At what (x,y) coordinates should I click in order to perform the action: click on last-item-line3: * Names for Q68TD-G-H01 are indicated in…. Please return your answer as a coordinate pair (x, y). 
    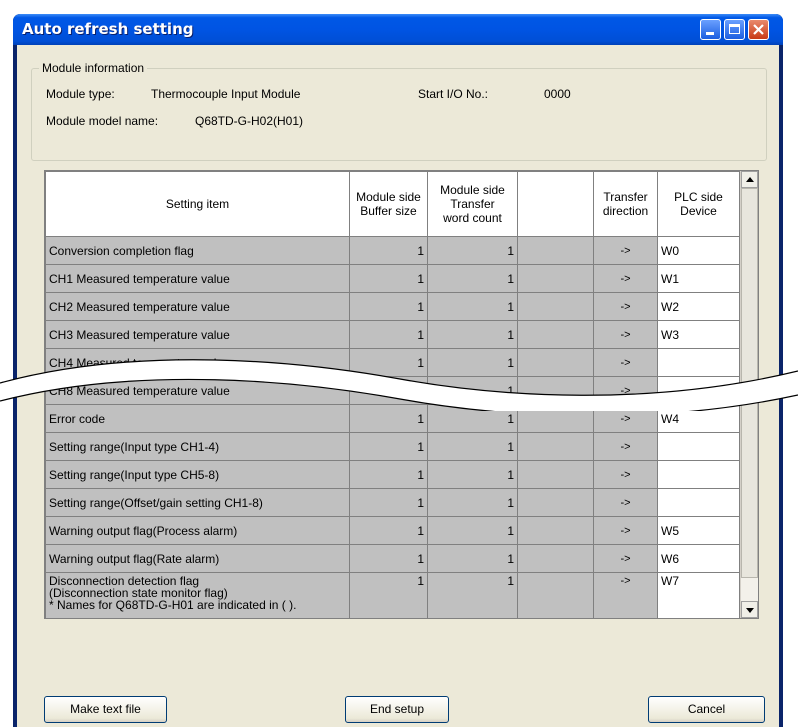
    Looking at the image, I should click on (173, 605).